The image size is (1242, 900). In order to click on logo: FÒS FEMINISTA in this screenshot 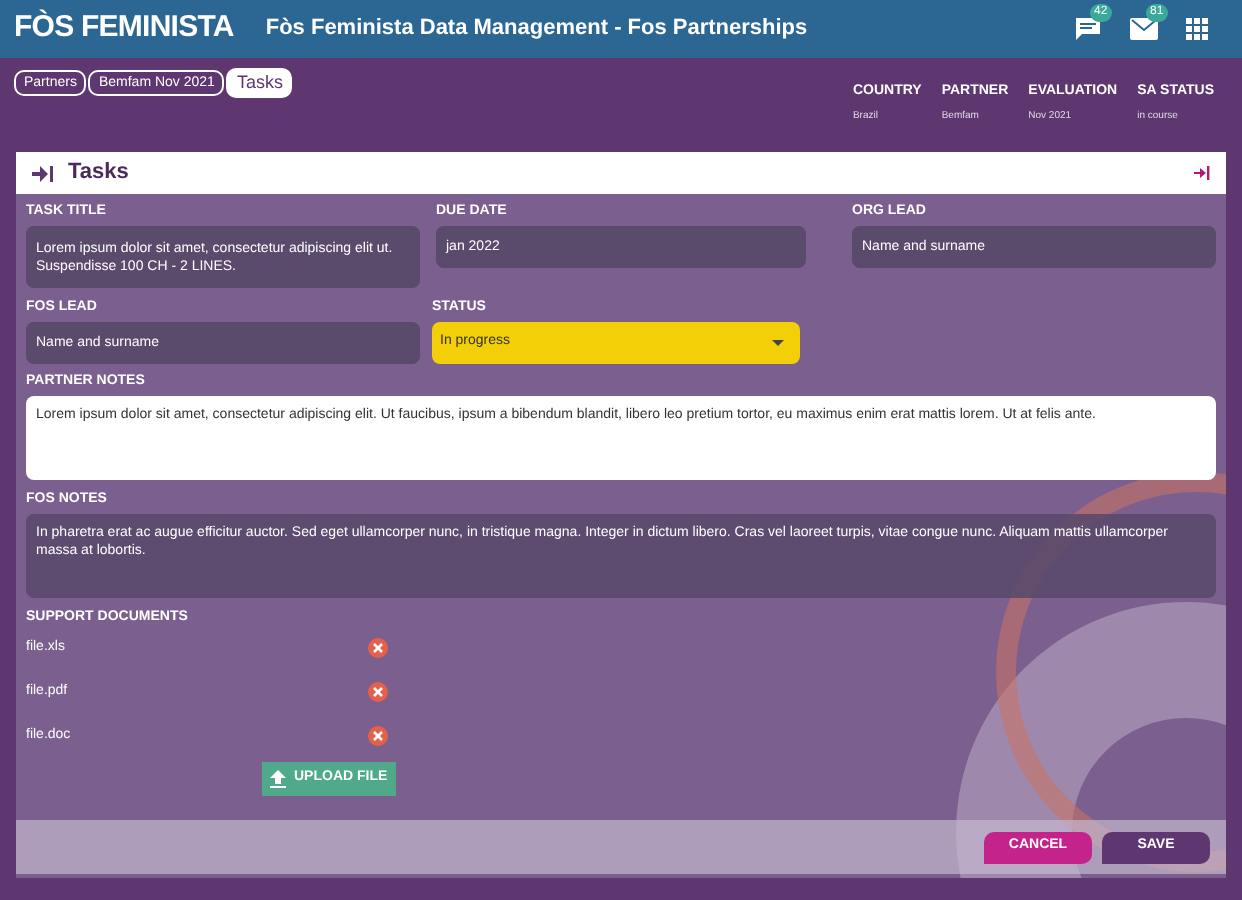, I will do `click(124, 28)`.